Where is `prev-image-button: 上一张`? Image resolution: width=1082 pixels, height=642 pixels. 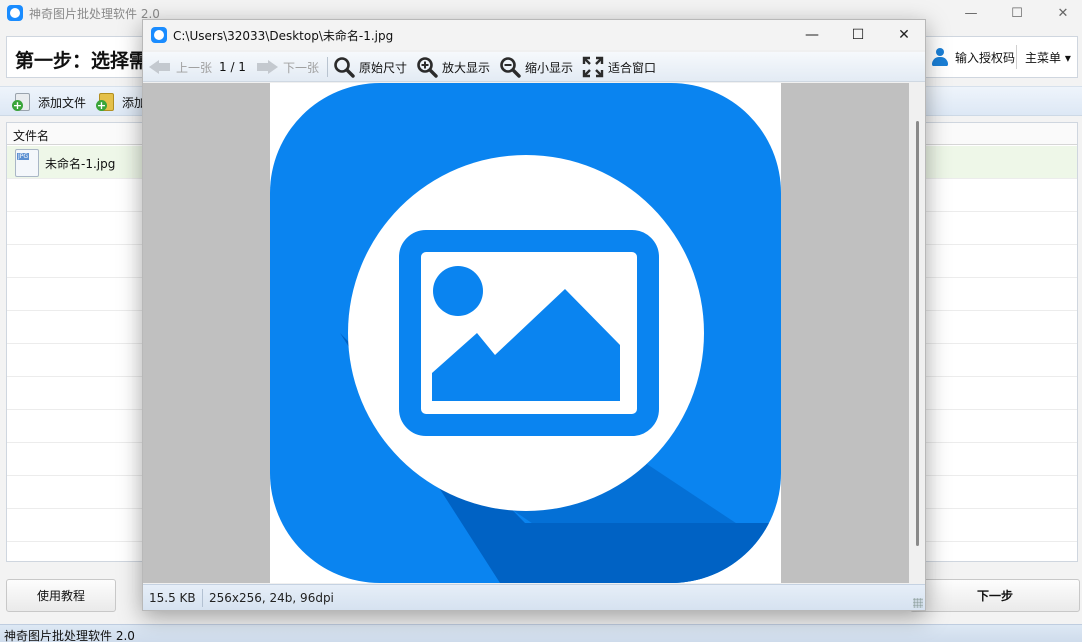
prev-image-button: 上一张 is located at coordinates (180, 67).